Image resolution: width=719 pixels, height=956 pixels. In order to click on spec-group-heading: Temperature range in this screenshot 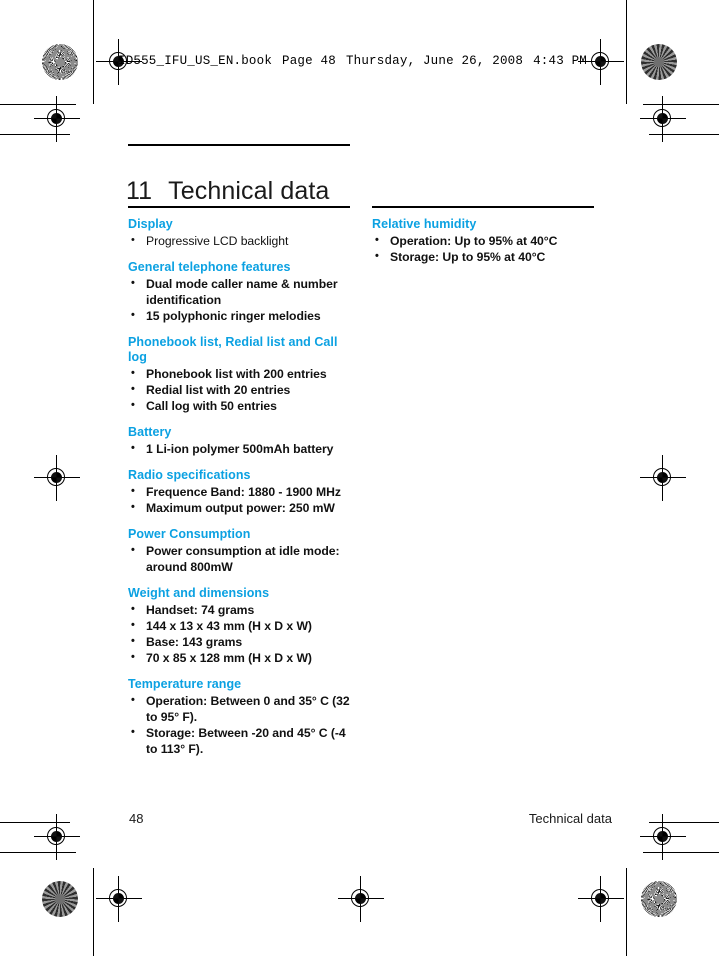, I will do `click(185, 684)`.